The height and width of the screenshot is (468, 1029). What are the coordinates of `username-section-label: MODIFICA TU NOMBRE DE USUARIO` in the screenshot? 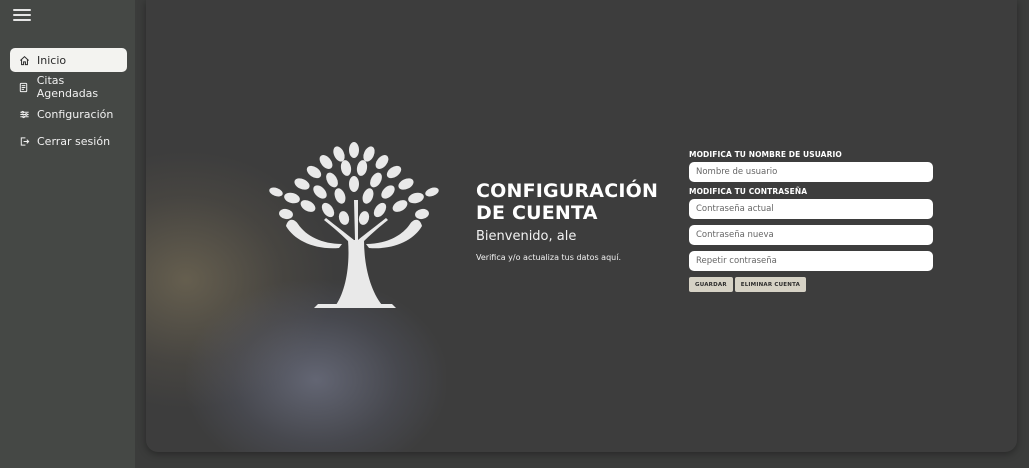 It's located at (765, 154).